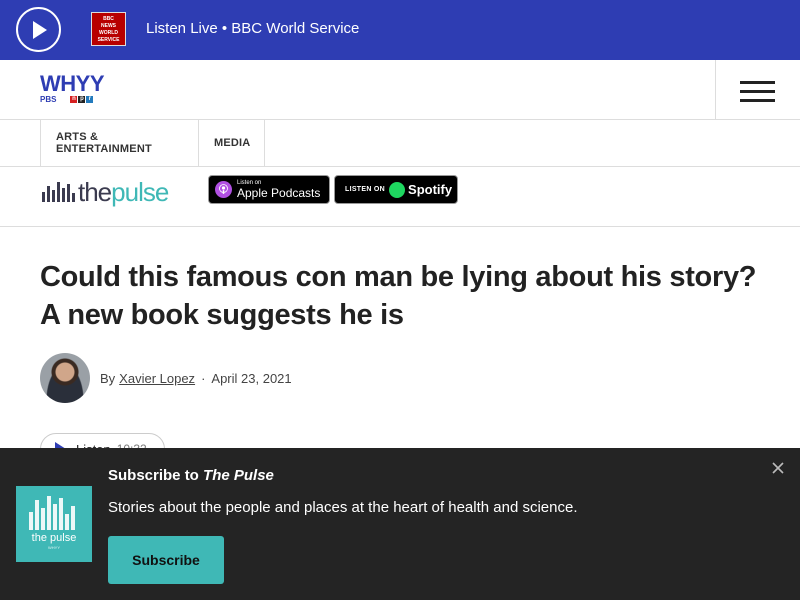  Describe the element at coordinates (140, 192) in the screenshot. I see `pulse-logo-pulse: pulse` at that location.